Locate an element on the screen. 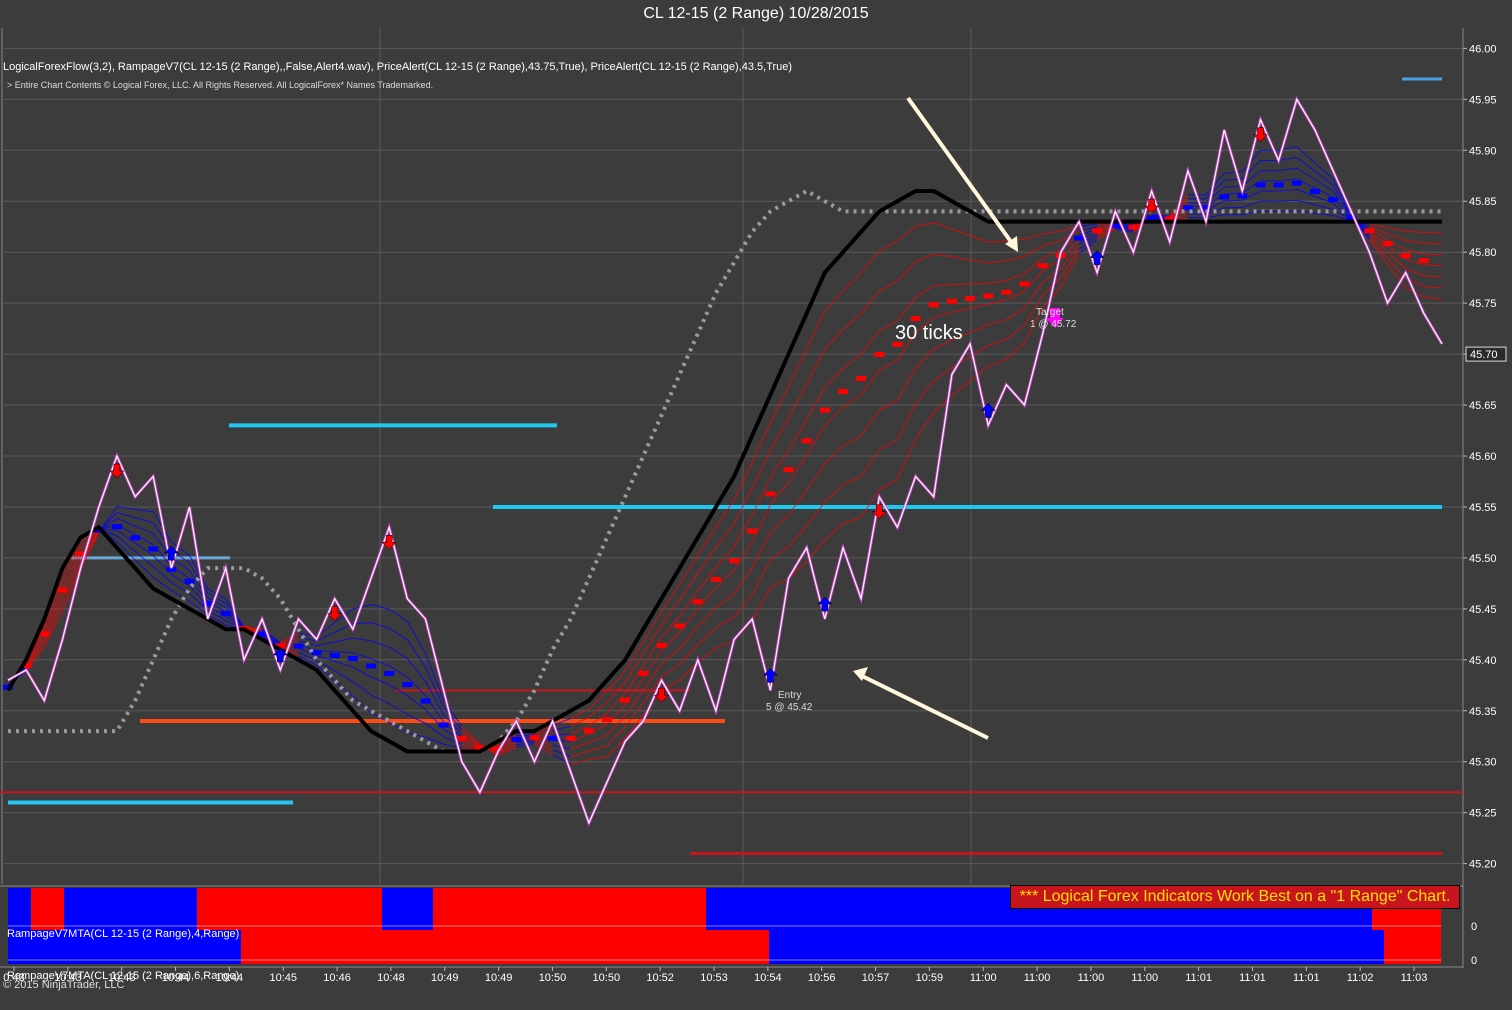  y-tick-label: 45.45 is located at coordinates (1483, 610).